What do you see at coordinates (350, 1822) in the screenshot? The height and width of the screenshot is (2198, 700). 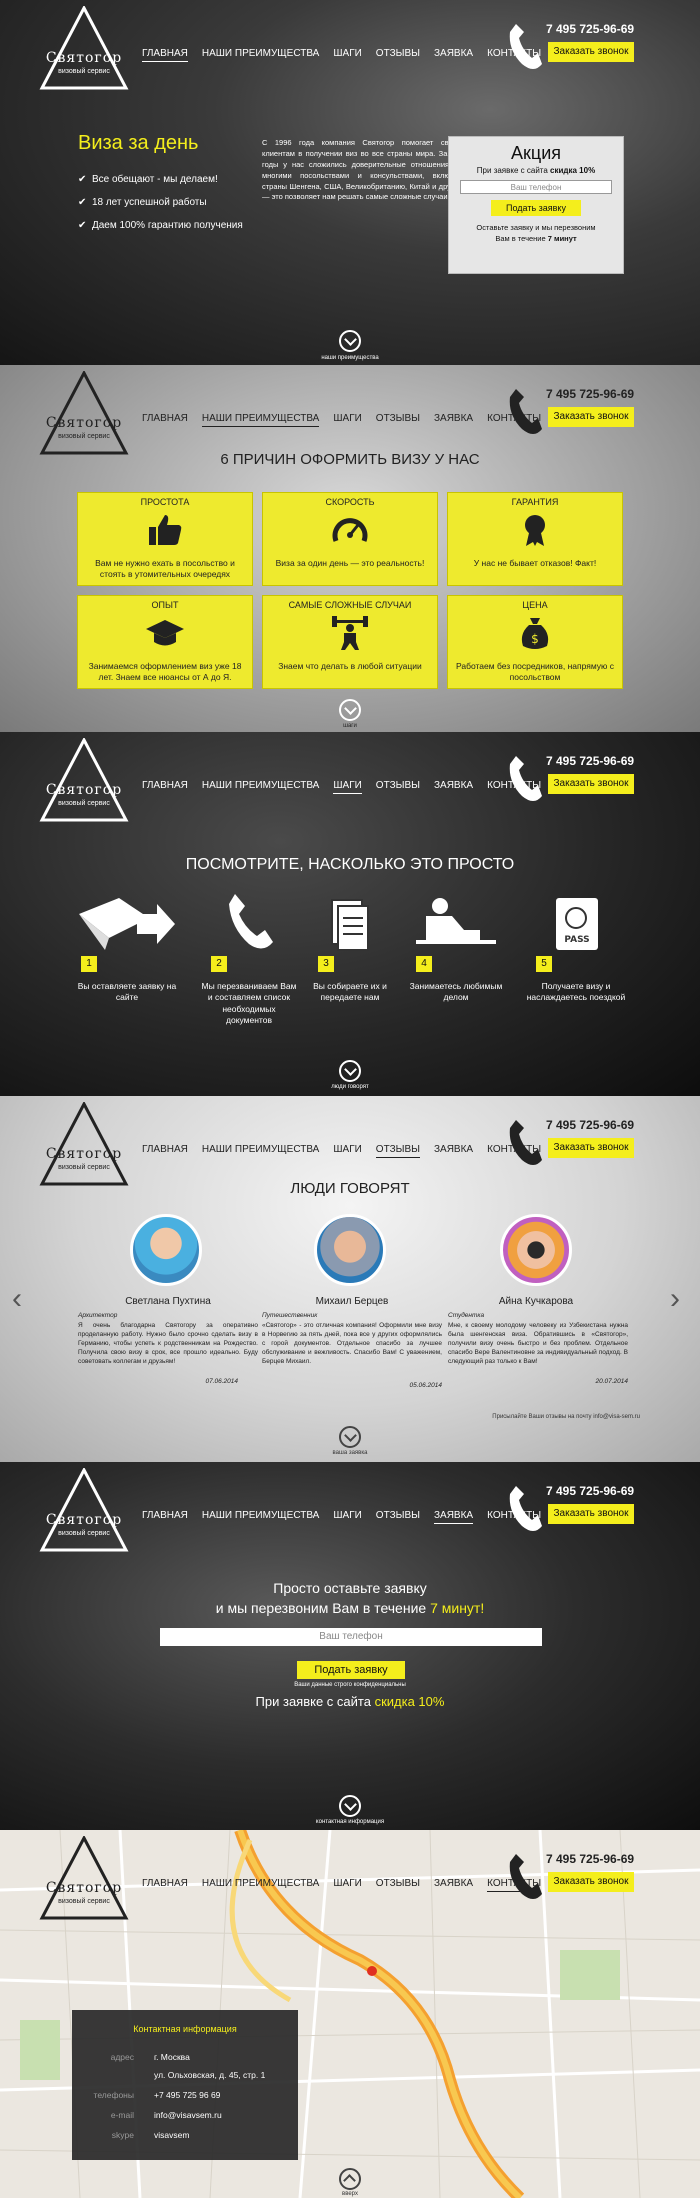 I see `next-section-label: контактная информация` at bounding box center [350, 1822].